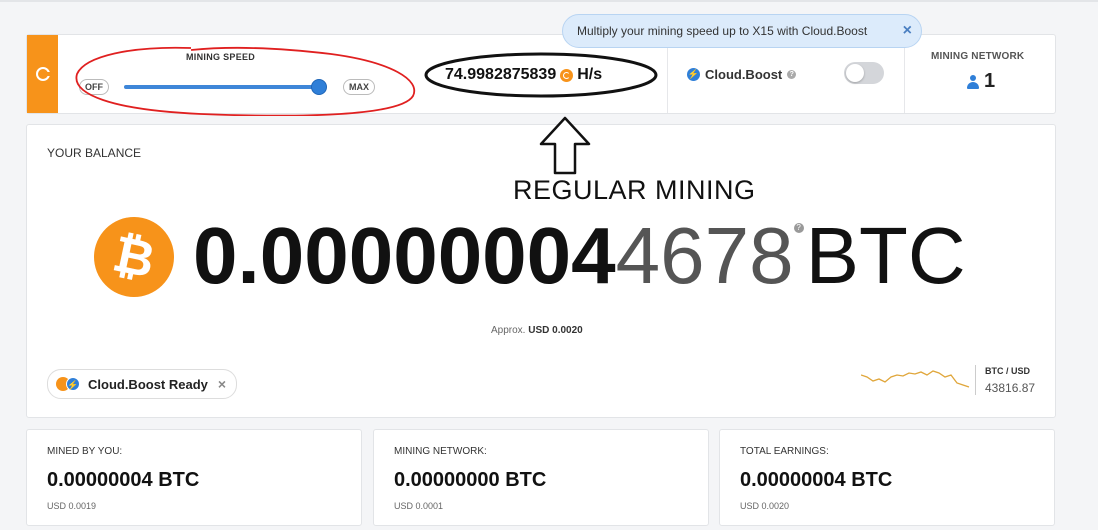  Describe the element at coordinates (94, 153) in the screenshot. I see `balance-title: YOUR BALANCE` at that location.